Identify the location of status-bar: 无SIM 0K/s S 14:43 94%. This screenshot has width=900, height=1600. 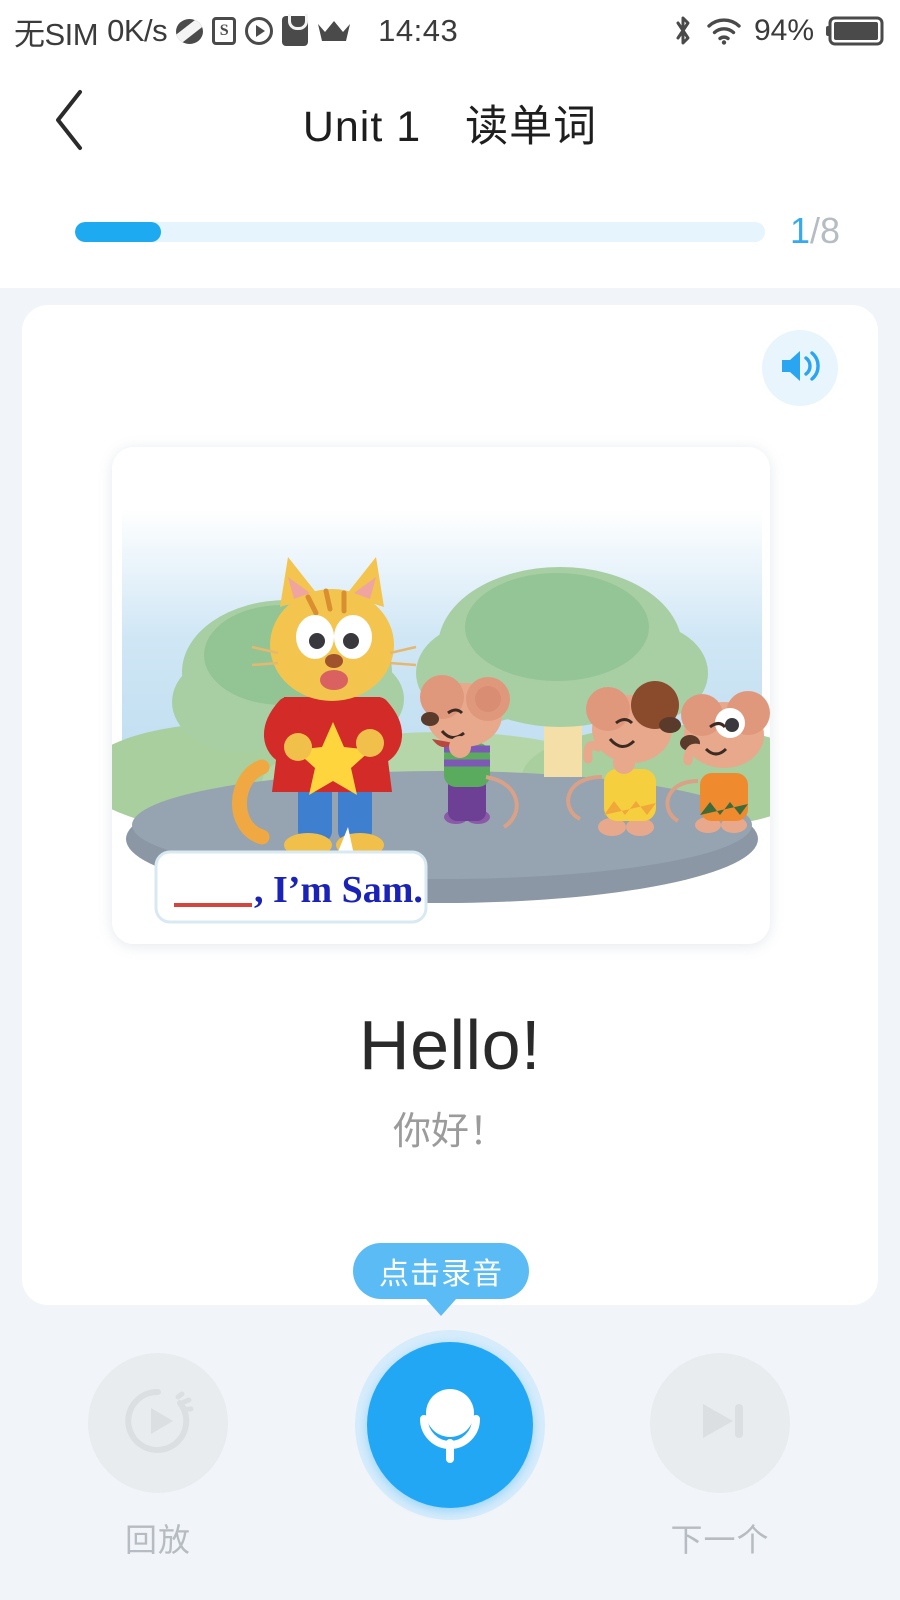
(450, 31).